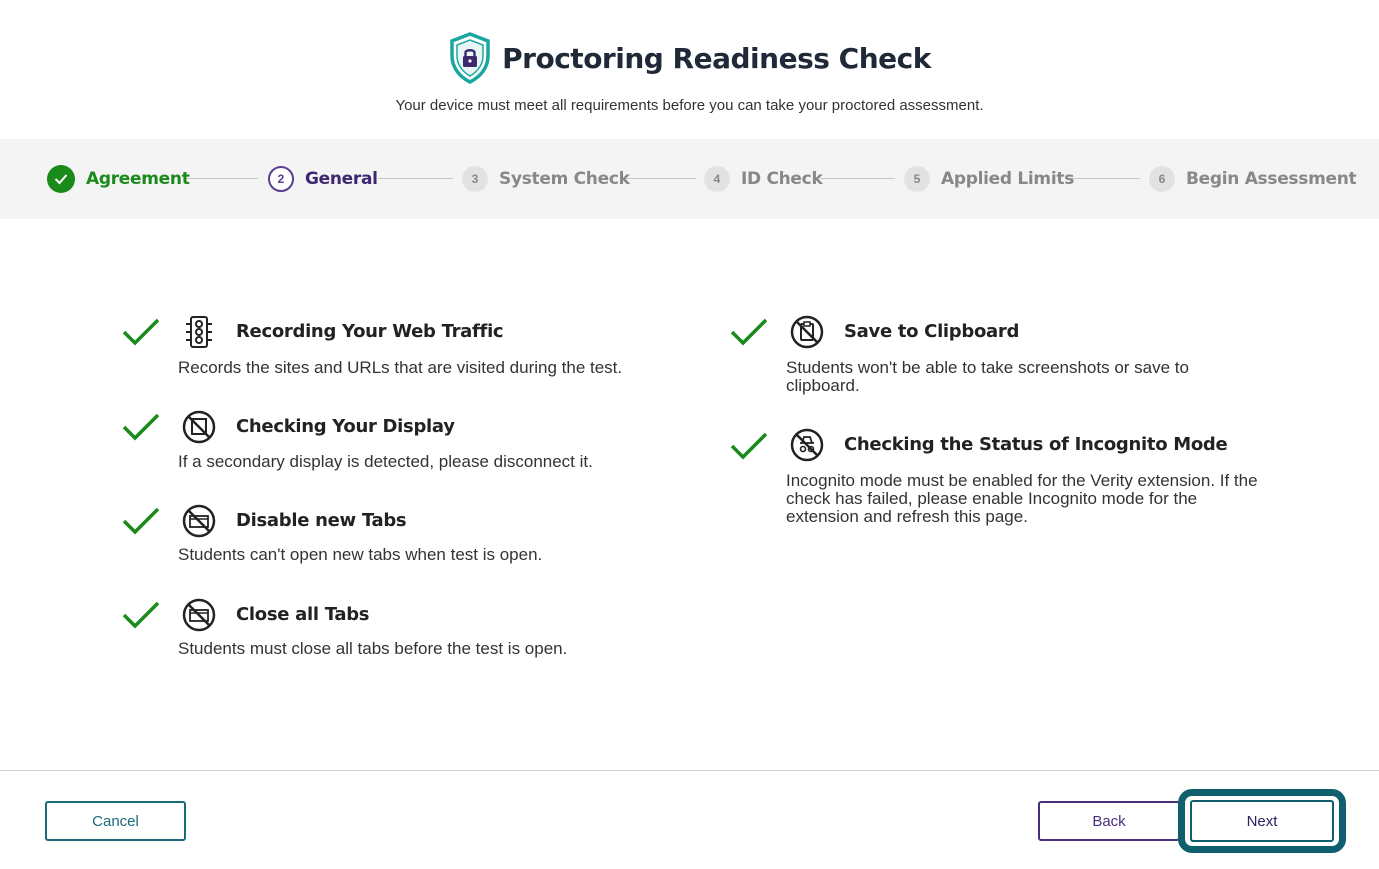 This screenshot has width=1379, height=869. I want to click on step-label: ID Check, so click(782, 179).